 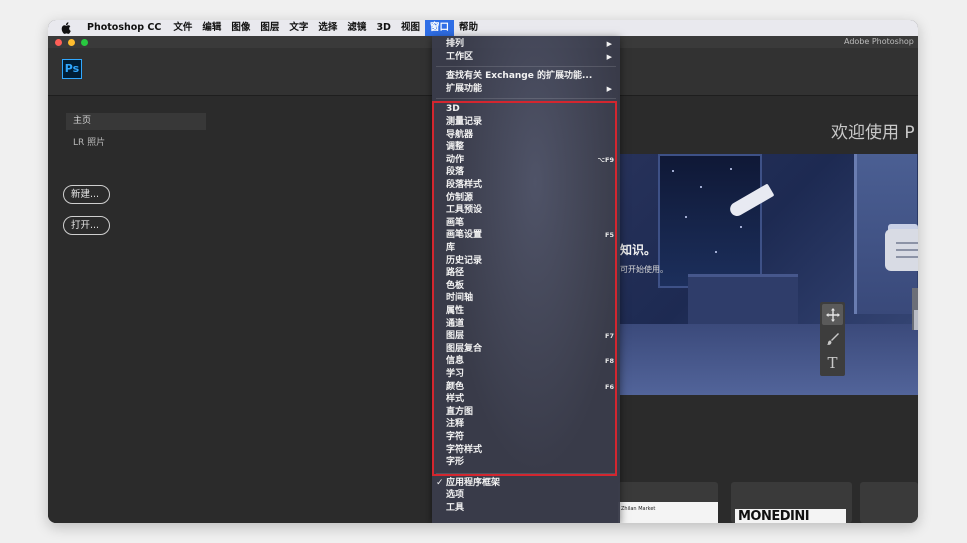 I want to click on brush-tool-icon, so click(x=832, y=338).